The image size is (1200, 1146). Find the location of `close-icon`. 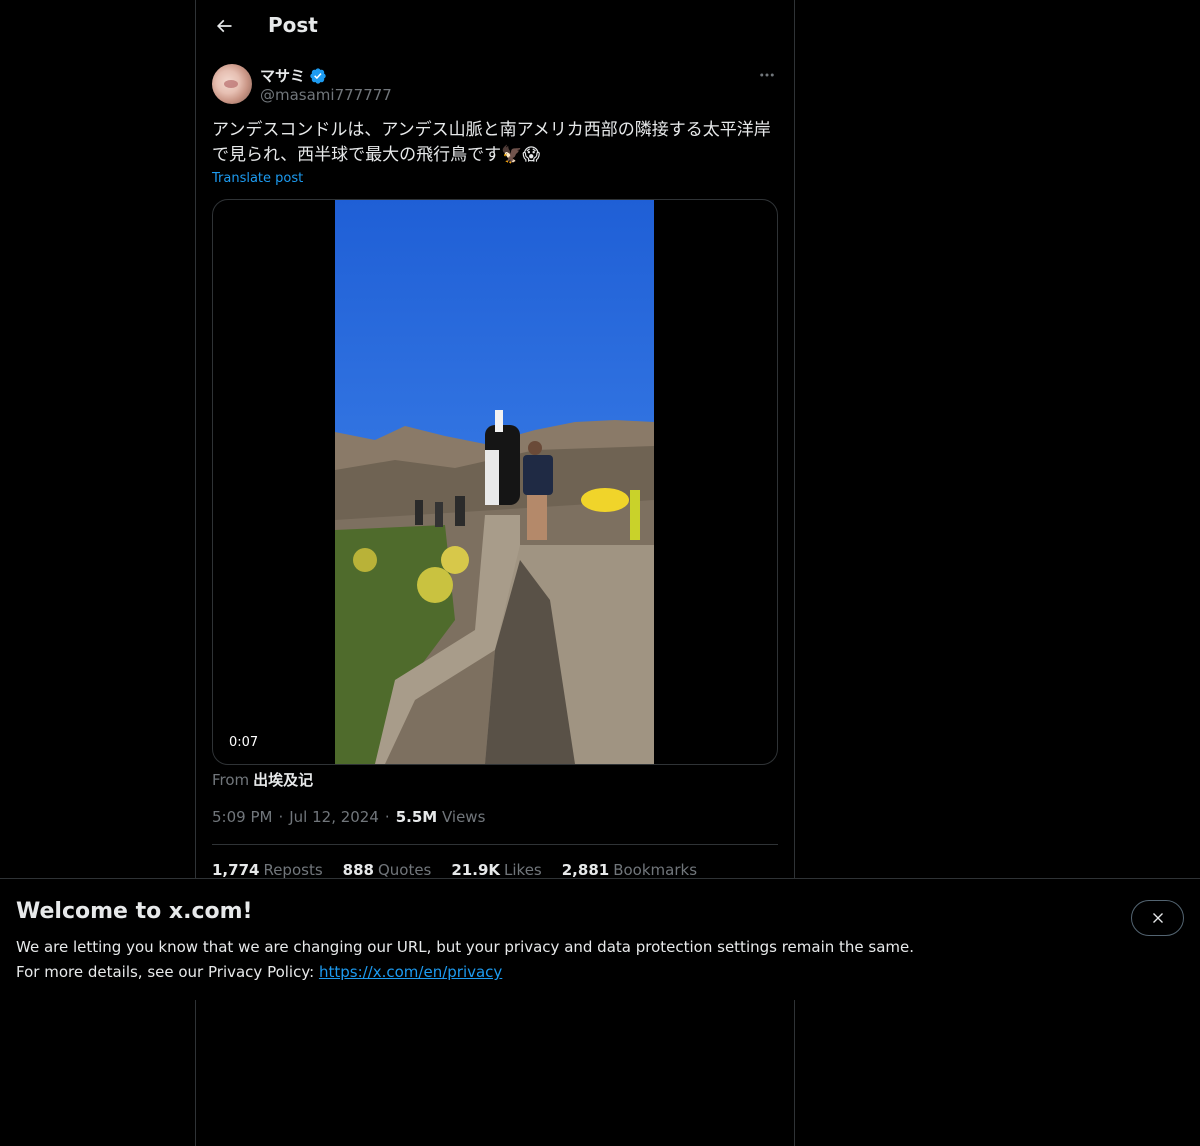

close-icon is located at coordinates (1157, 918).